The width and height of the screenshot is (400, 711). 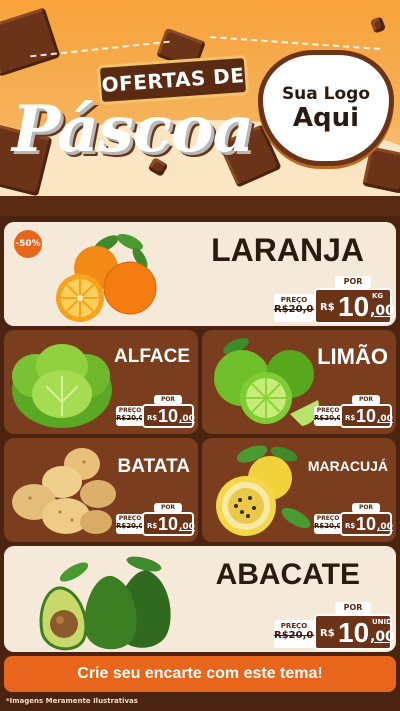 What do you see at coordinates (352, 356) in the screenshot?
I see `product-name: LIMÃO` at bounding box center [352, 356].